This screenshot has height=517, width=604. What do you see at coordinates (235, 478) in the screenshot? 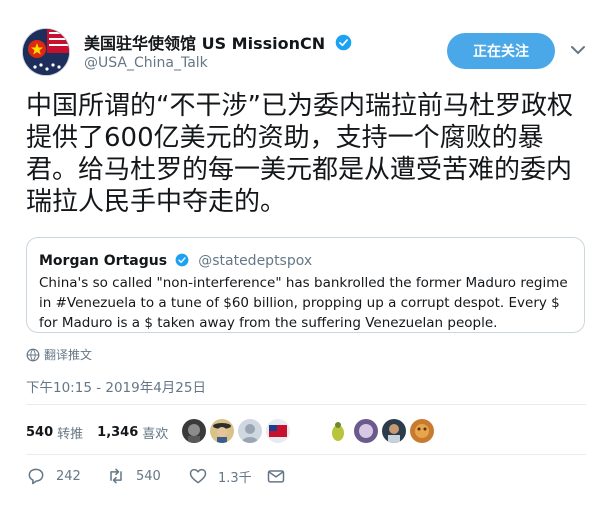
I see `like-action-count: 1.3千` at bounding box center [235, 478].